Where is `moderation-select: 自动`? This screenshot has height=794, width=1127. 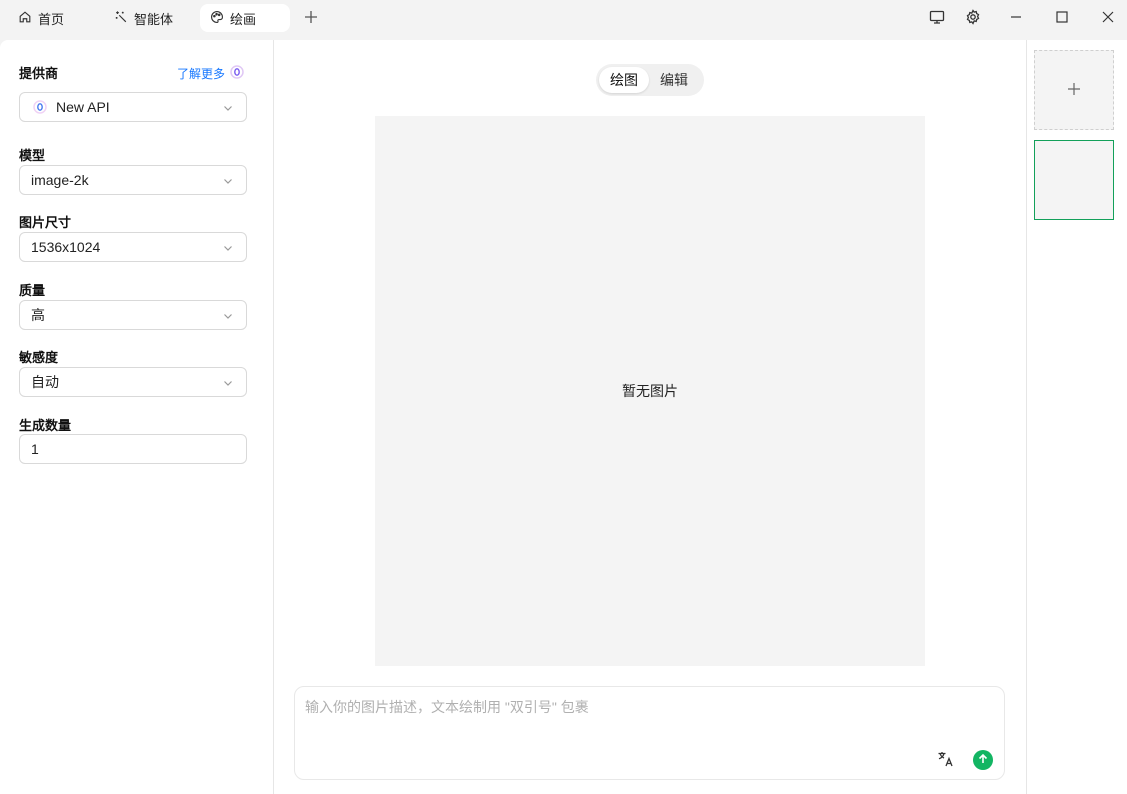
moderation-select: 自动 is located at coordinates (133, 382).